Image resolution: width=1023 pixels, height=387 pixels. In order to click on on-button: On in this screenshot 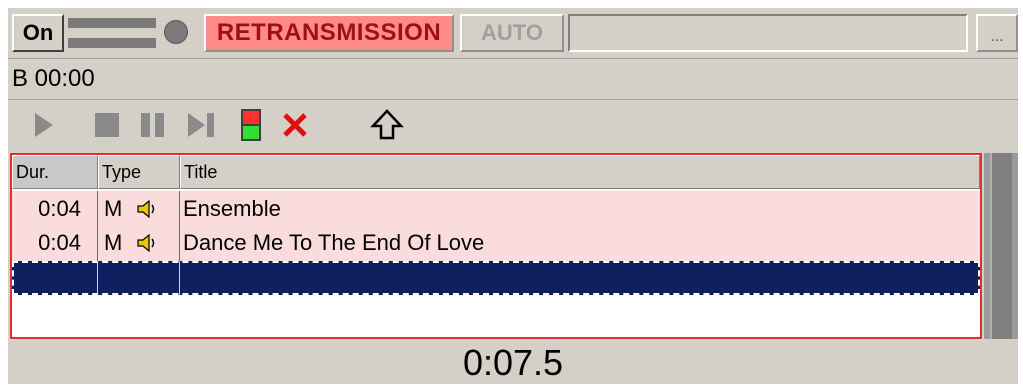, I will do `click(38, 33)`.